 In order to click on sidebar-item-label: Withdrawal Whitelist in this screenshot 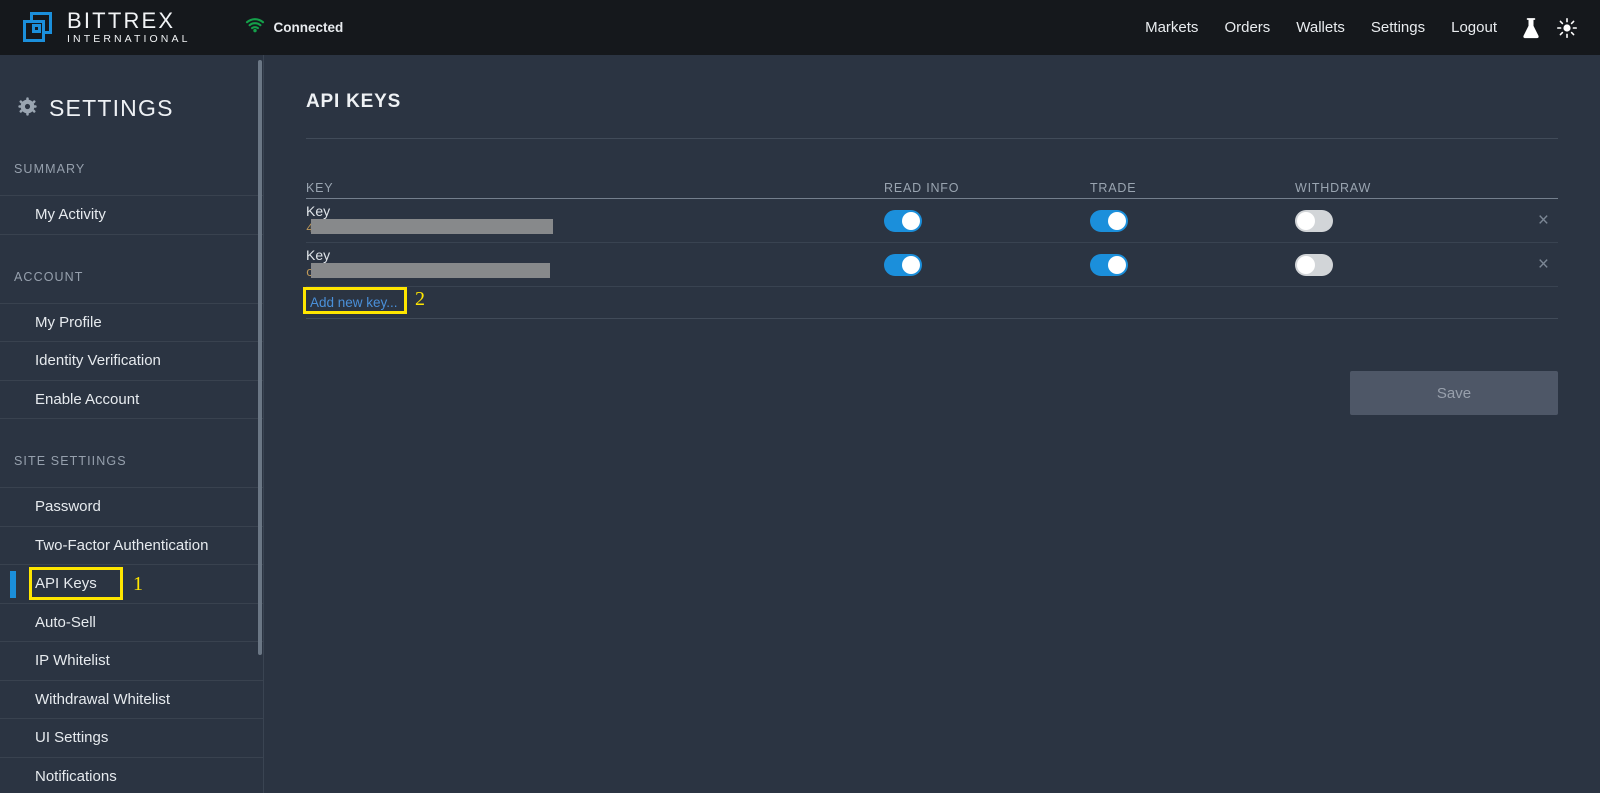, I will do `click(103, 699)`.